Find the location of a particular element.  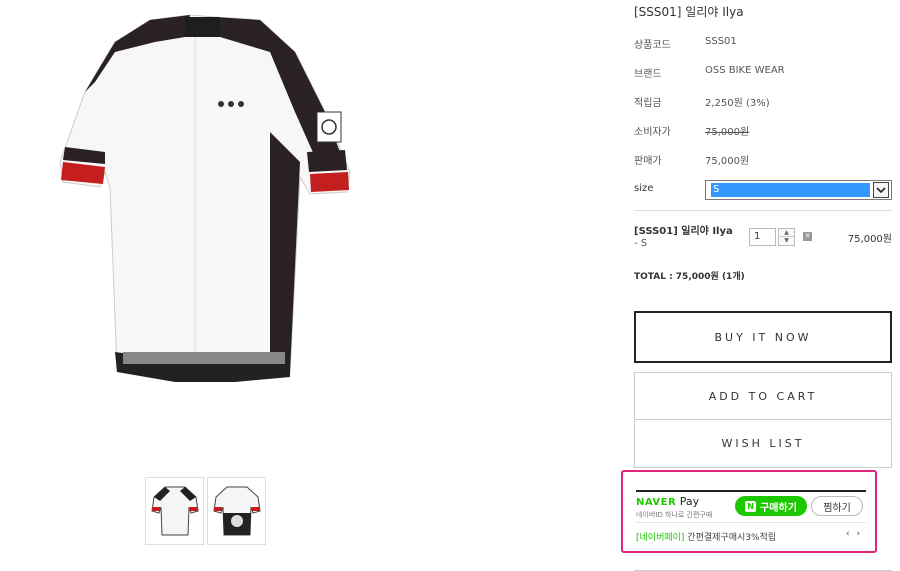

total-label: TOTAL : is located at coordinates (655, 277).